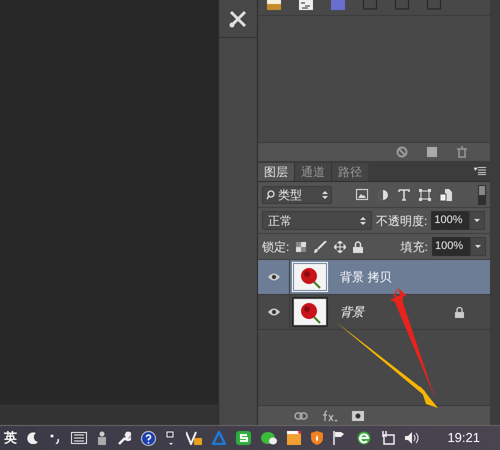  What do you see at coordinates (451, 246) in the screenshot?
I see `fill-field: 100%` at bounding box center [451, 246].